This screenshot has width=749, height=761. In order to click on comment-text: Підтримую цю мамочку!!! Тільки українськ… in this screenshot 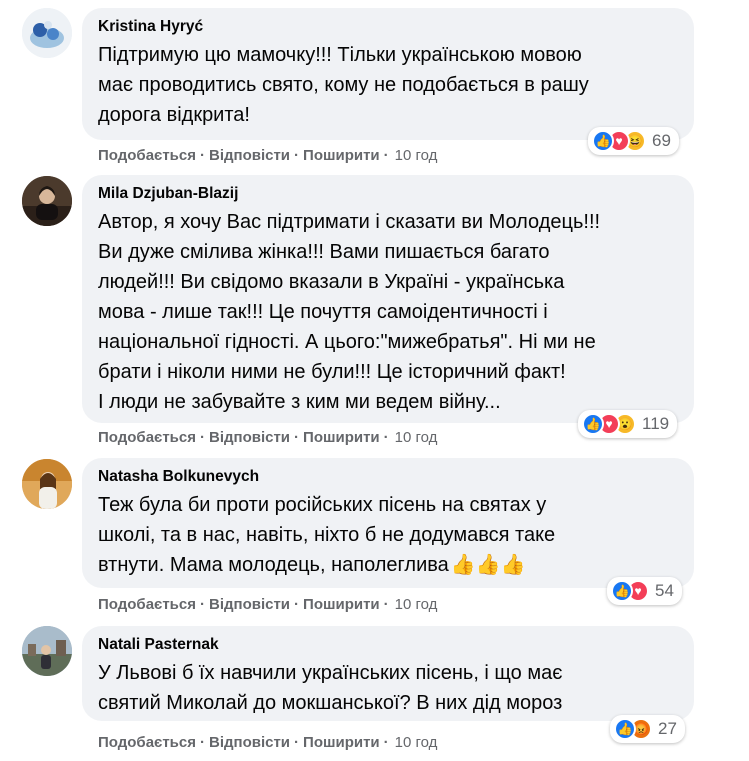, I will do `click(343, 85)`.